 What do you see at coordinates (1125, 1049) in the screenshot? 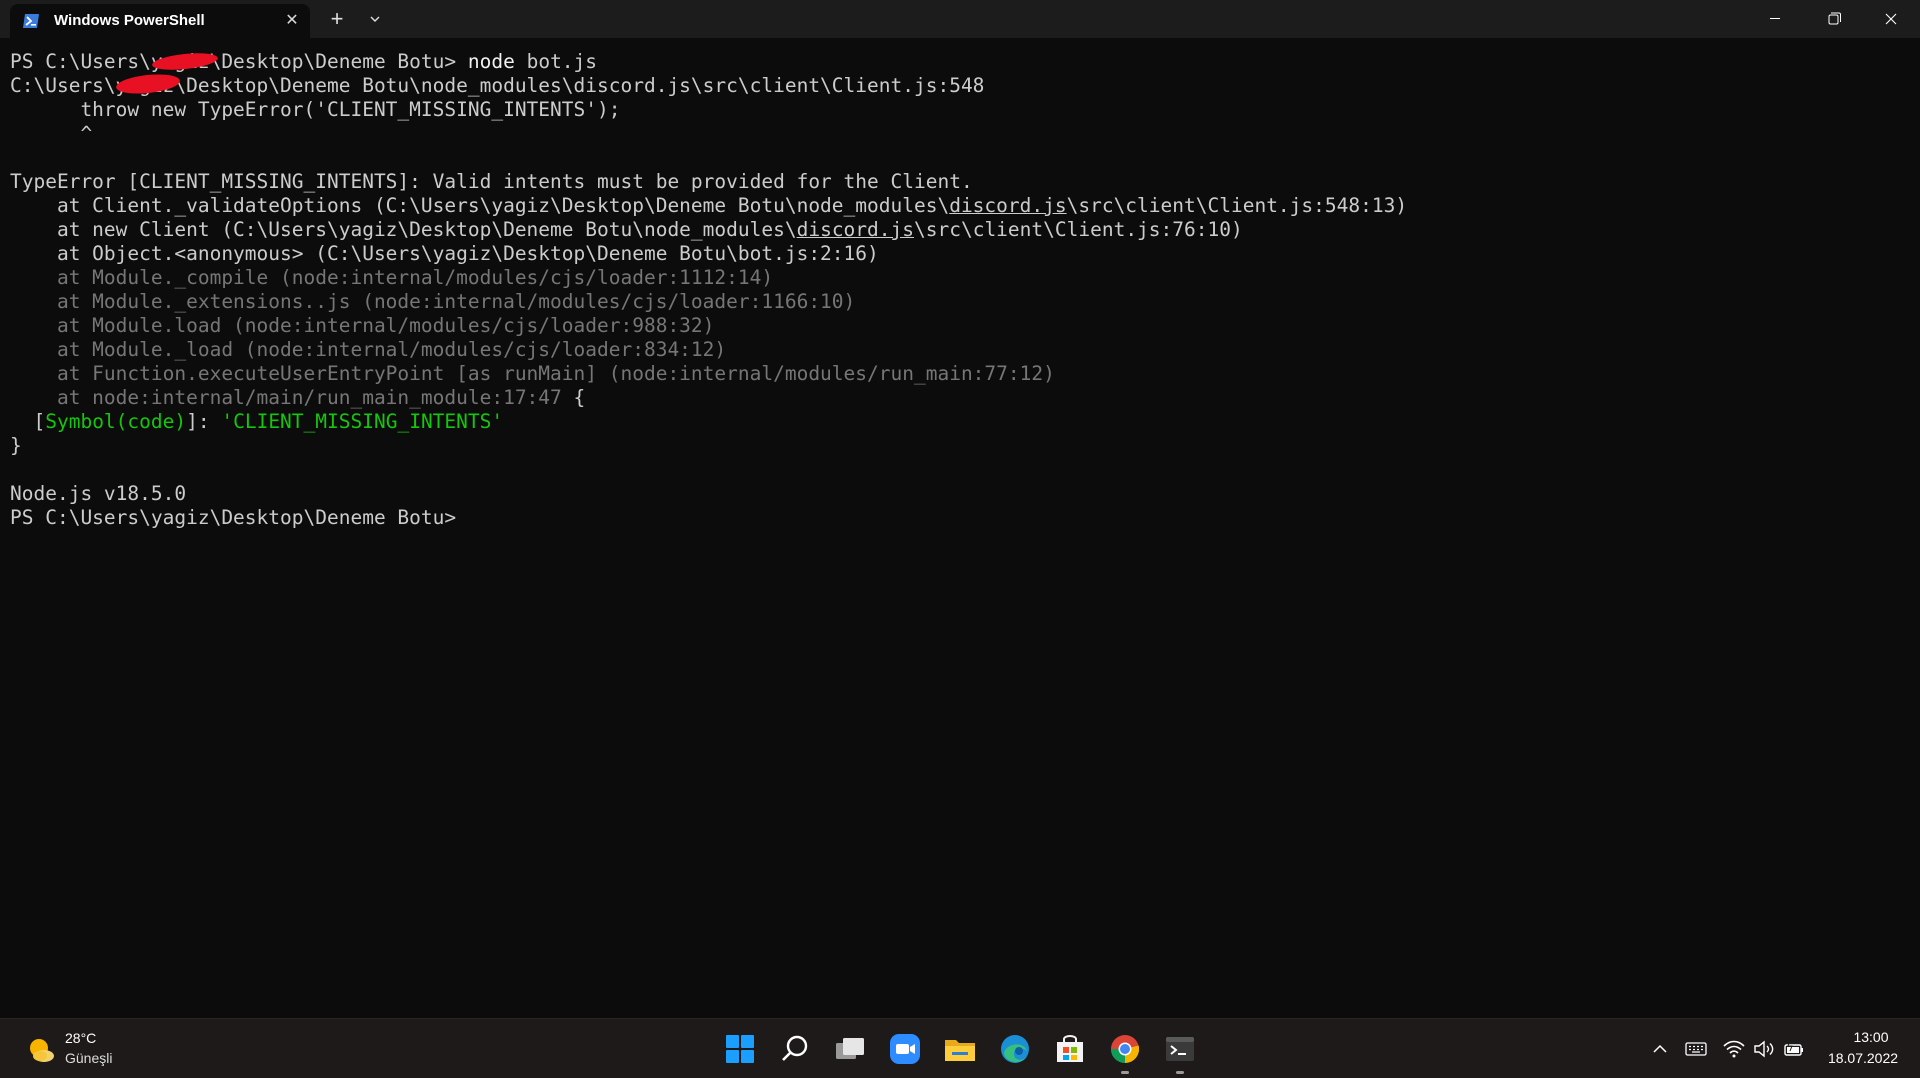
I see `chrome-icon` at bounding box center [1125, 1049].